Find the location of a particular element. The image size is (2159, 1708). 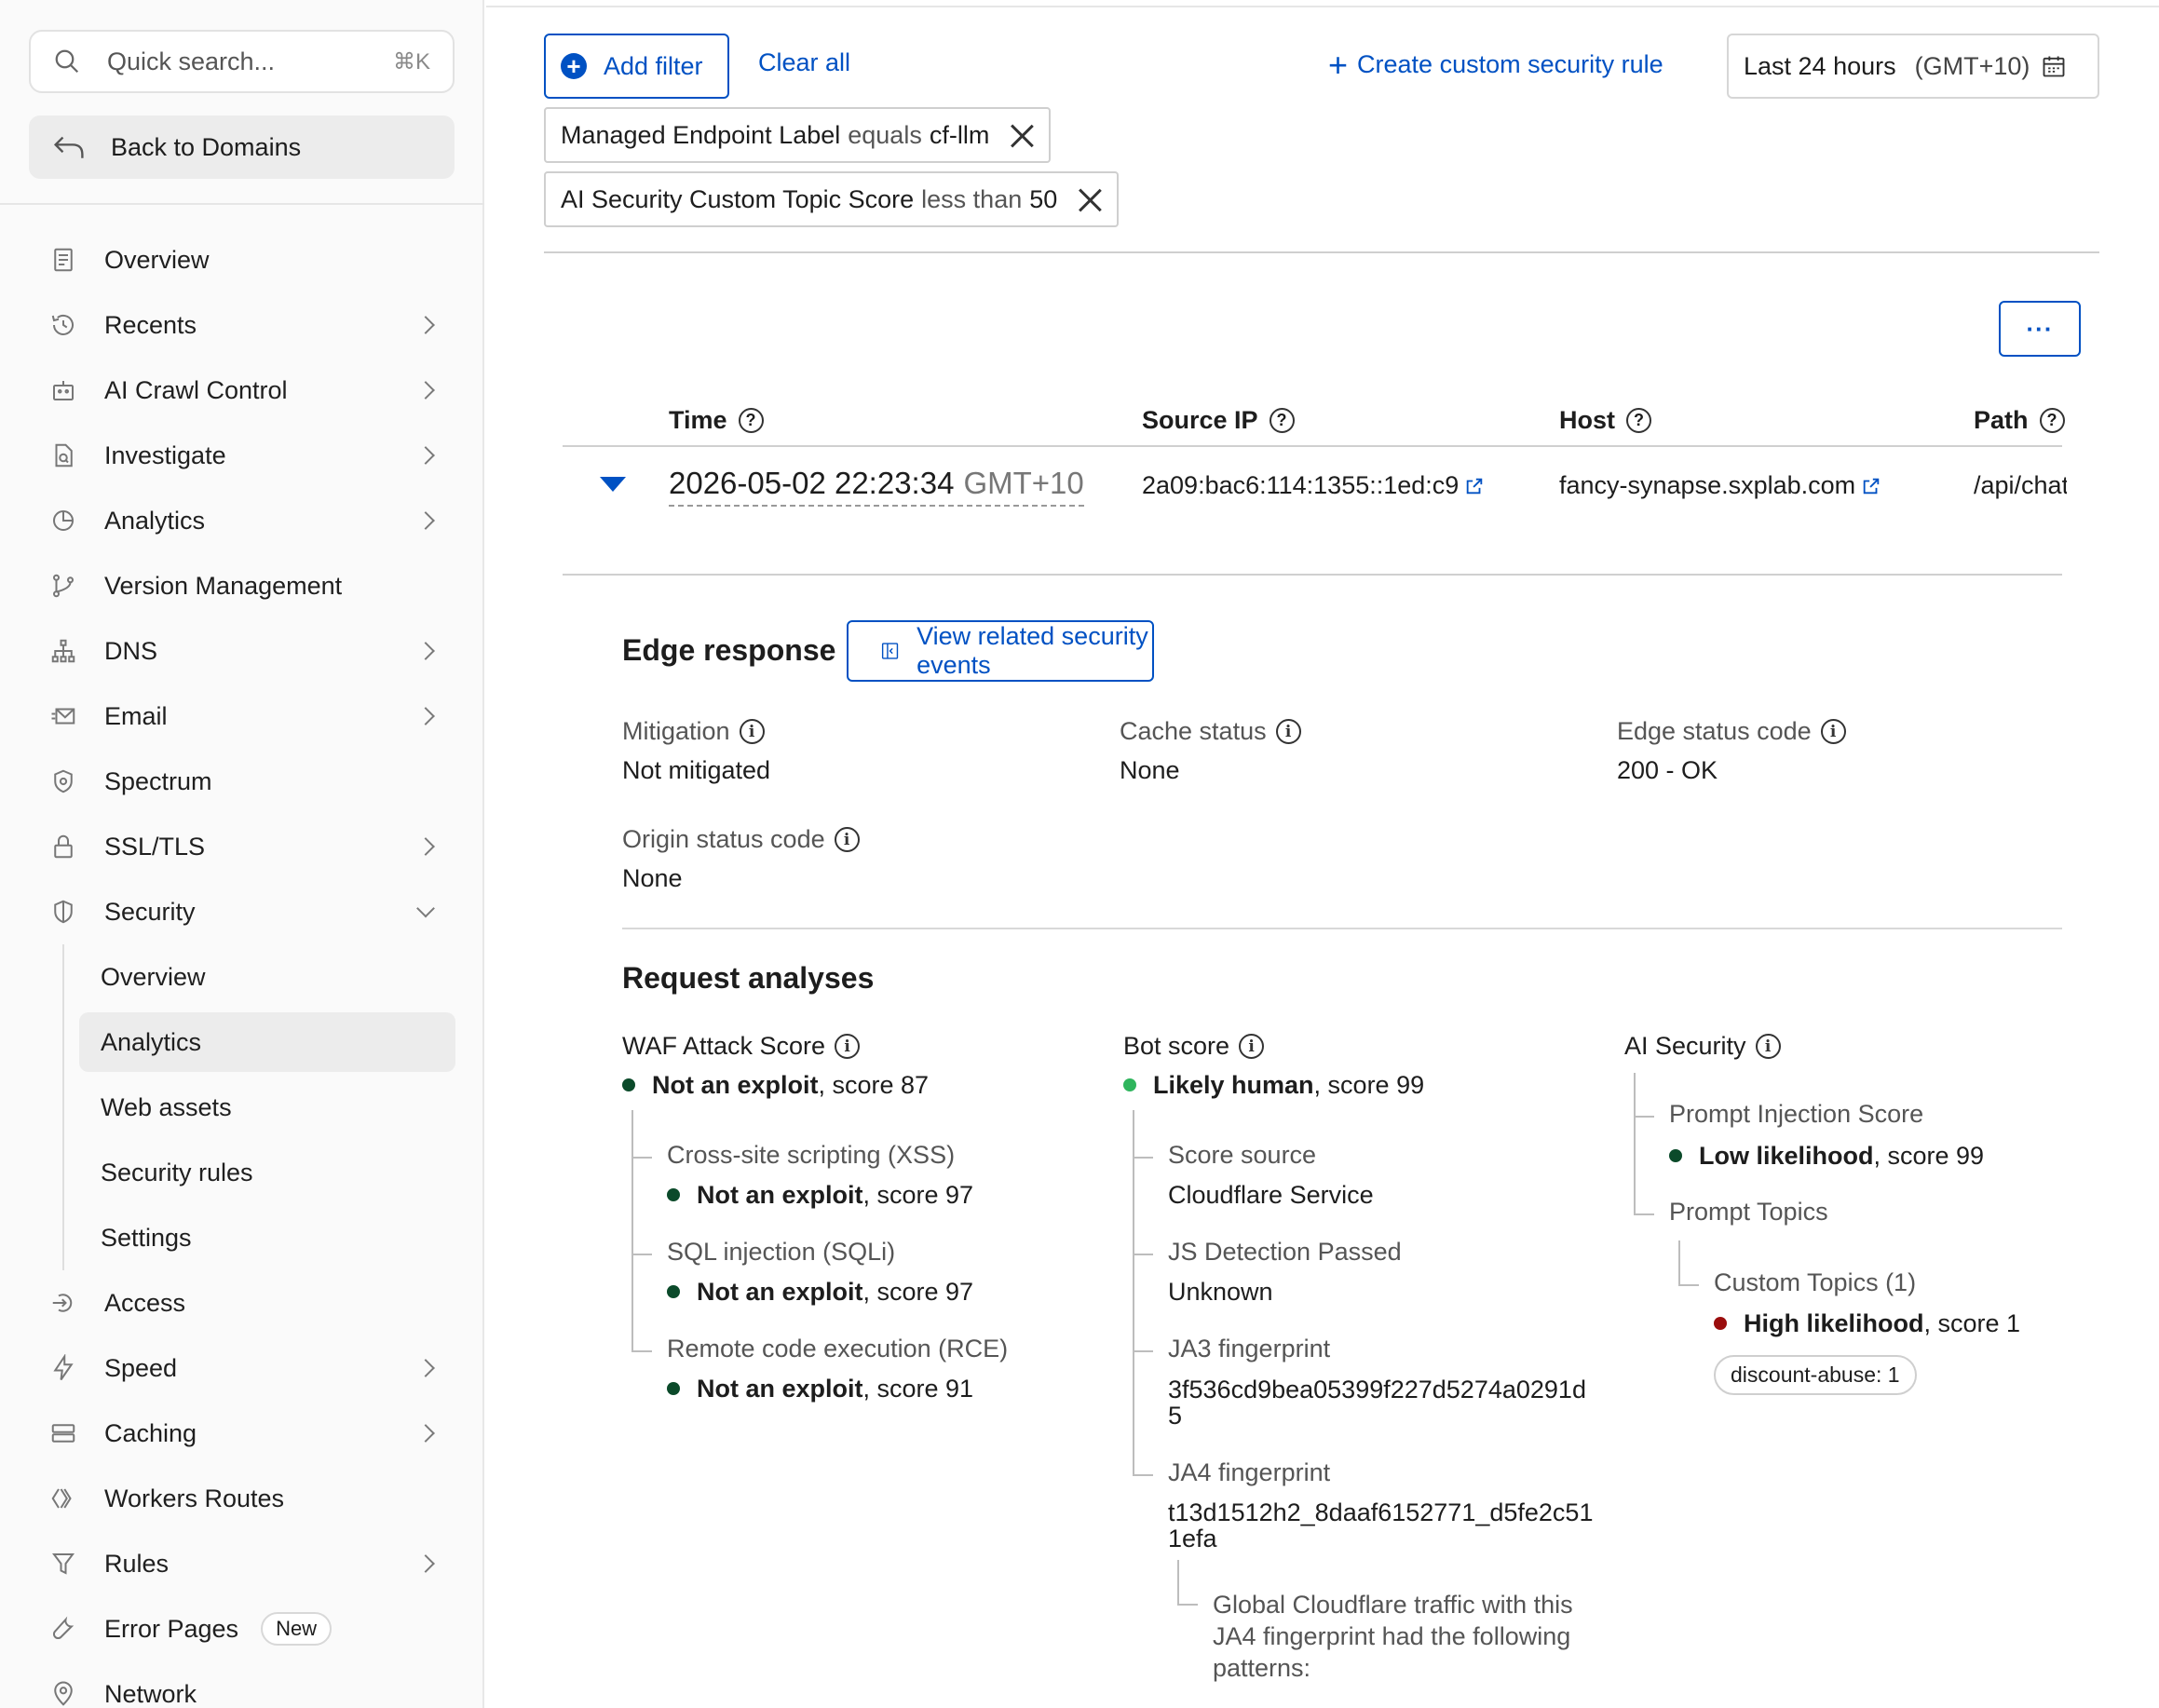

xss-label: Cross-site scripting (XSS) is located at coordinates (811, 1155).